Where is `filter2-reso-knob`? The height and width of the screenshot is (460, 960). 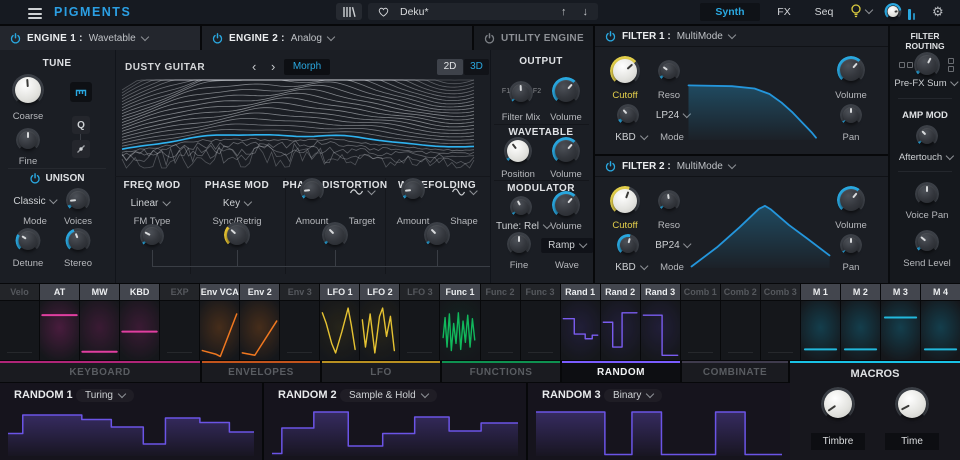
filter2-reso-knob is located at coordinates (669, 201).